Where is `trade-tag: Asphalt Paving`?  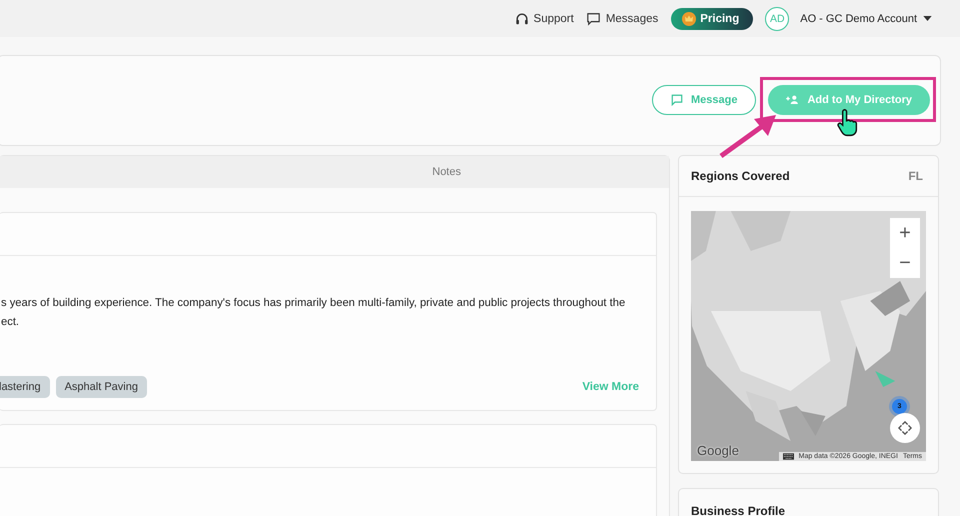 trade-tag: Asphalt Paving is located at coordinates (101, 387).